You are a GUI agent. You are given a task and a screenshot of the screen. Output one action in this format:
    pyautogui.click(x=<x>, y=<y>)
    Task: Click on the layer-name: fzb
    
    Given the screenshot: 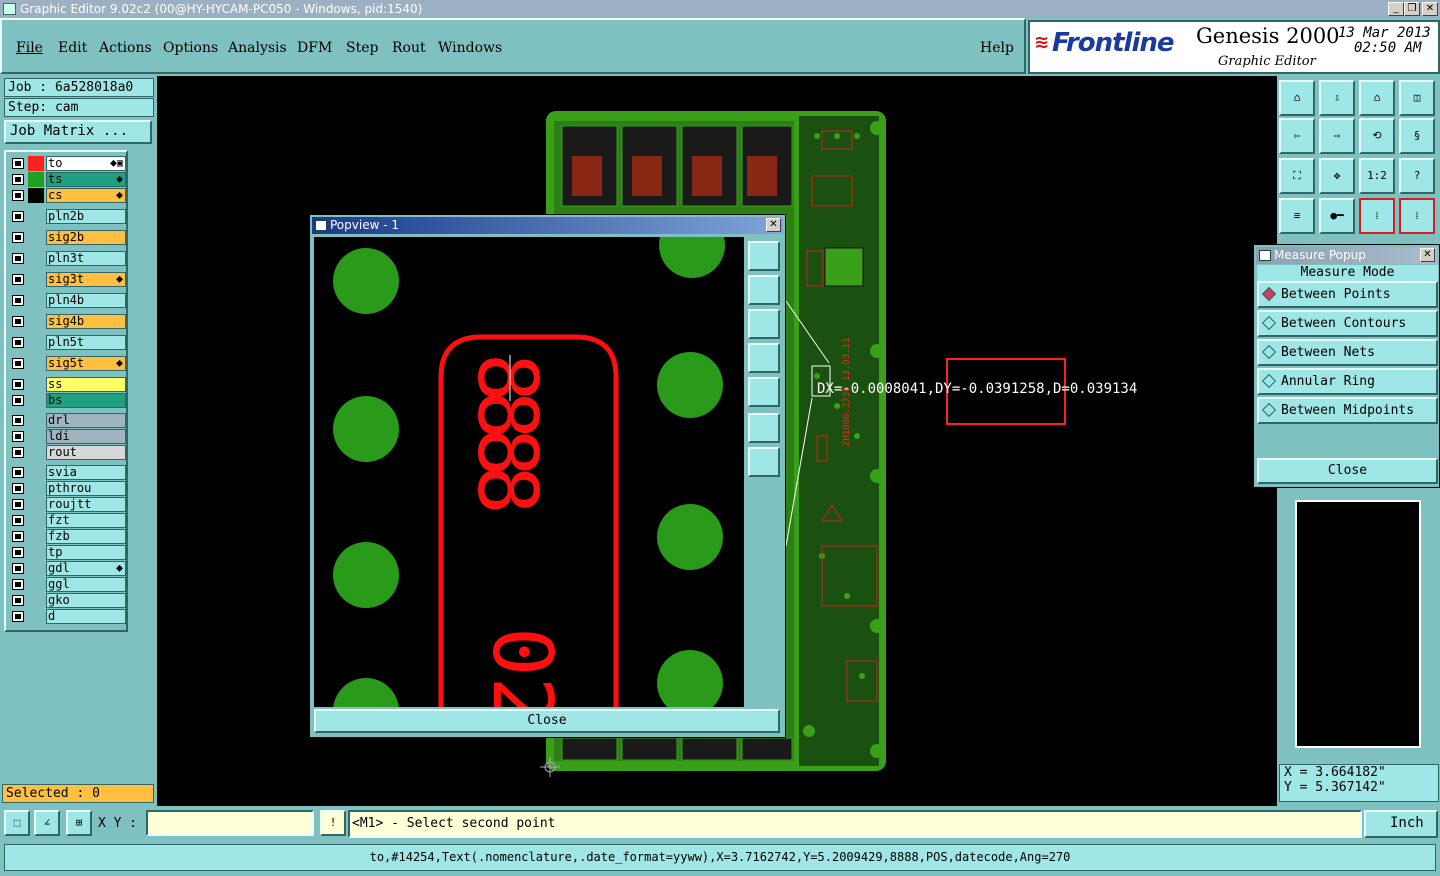 What is the action you would take?
    pyautogui.click(x=86, y=536)
    